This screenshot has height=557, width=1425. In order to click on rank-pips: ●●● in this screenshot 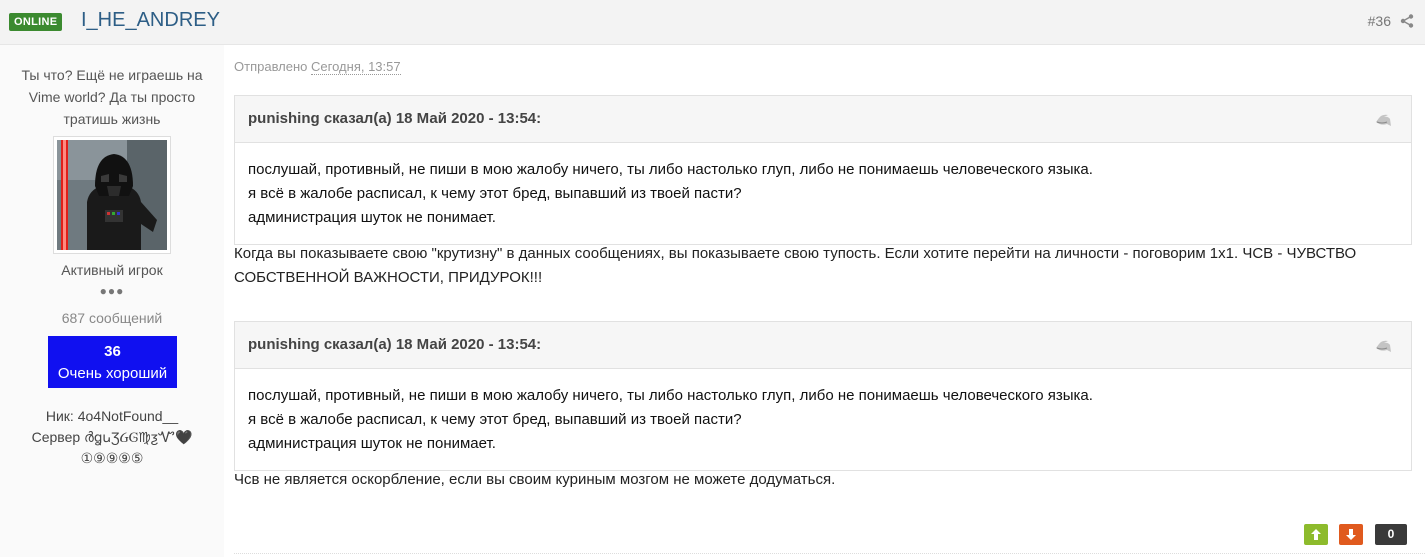, I will do `click(112, 291)`.